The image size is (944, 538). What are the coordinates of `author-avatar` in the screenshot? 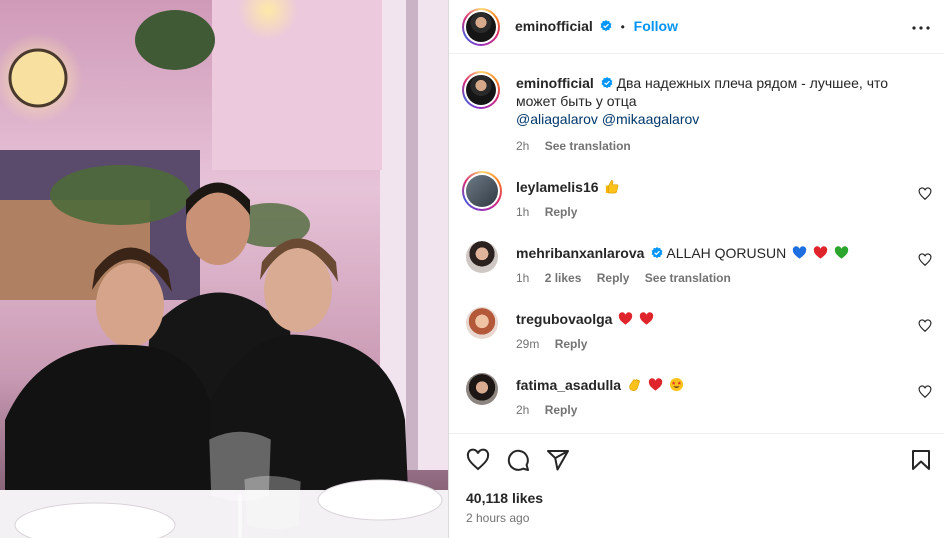 It's located at (481, 27).